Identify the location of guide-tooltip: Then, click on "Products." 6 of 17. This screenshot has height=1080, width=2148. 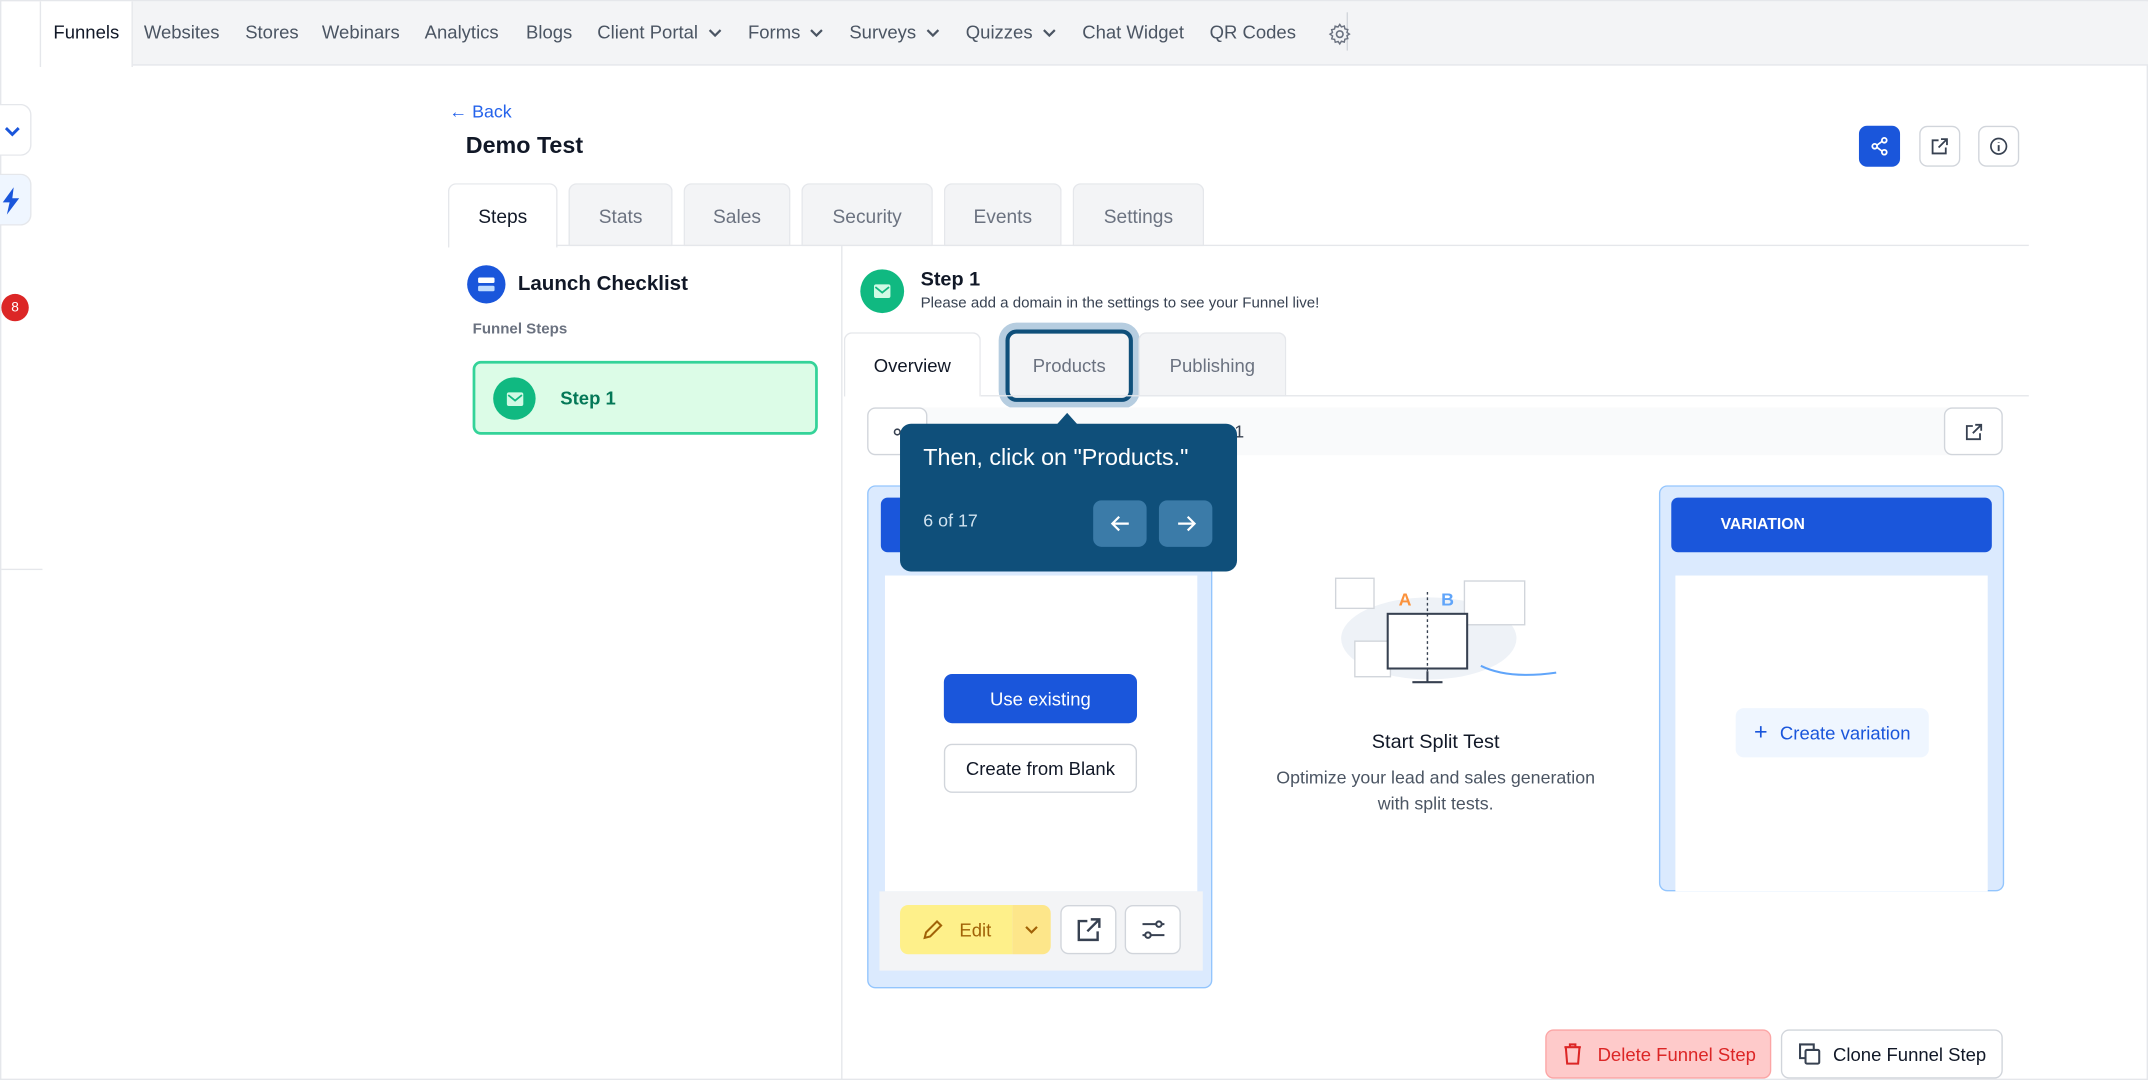
(1069, 492).